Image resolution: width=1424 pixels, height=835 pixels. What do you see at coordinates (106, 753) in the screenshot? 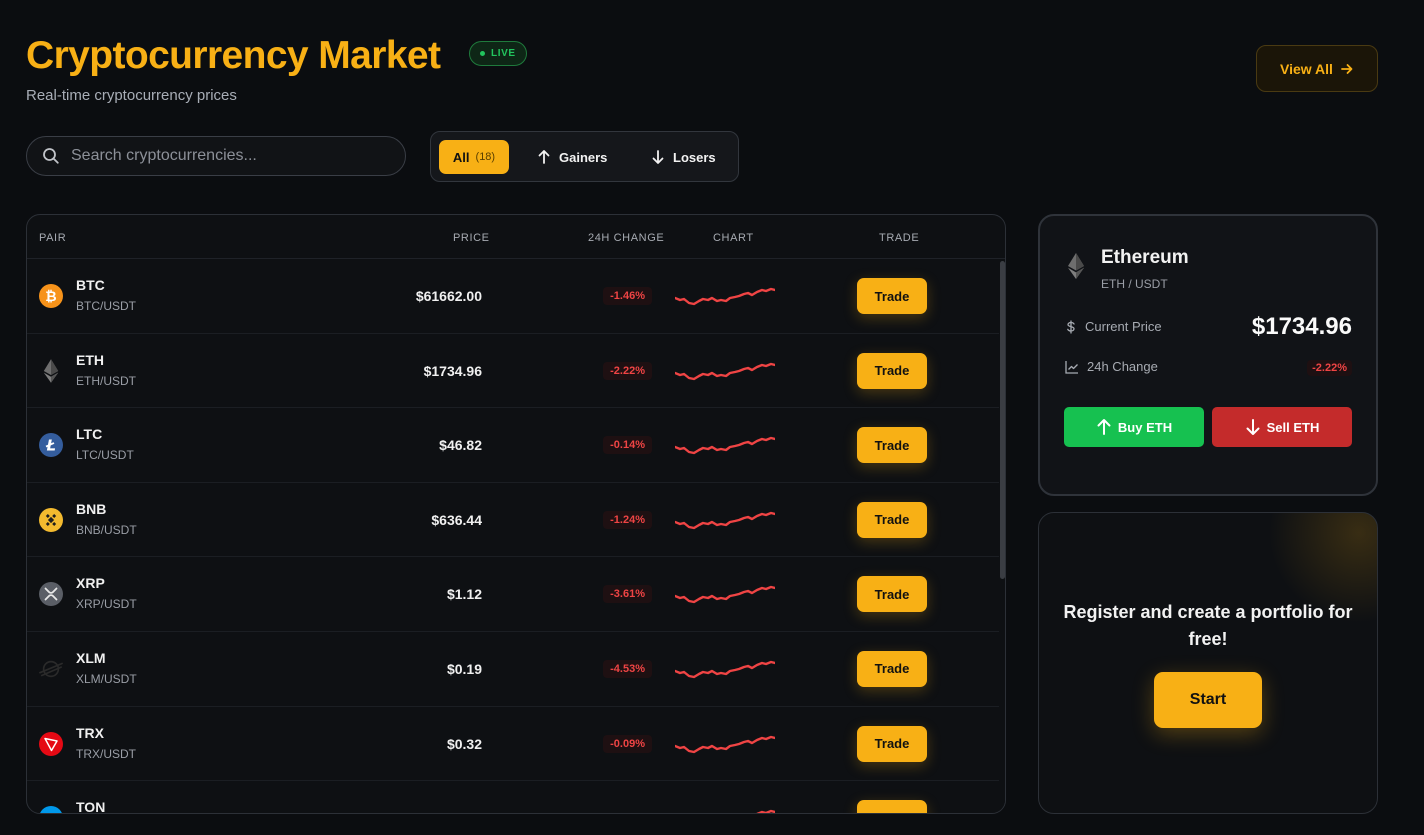
I see `coin-pair: TRX/USDT` at bounding box center [106, 753].